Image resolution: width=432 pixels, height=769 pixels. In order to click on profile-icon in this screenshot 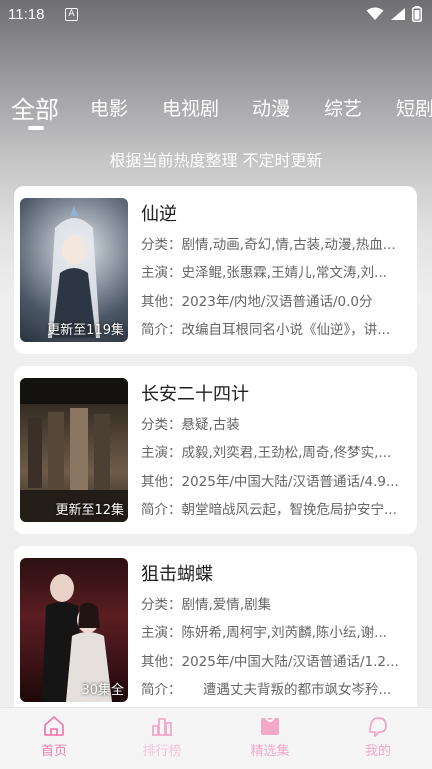, I will do `click(378, 727)`.